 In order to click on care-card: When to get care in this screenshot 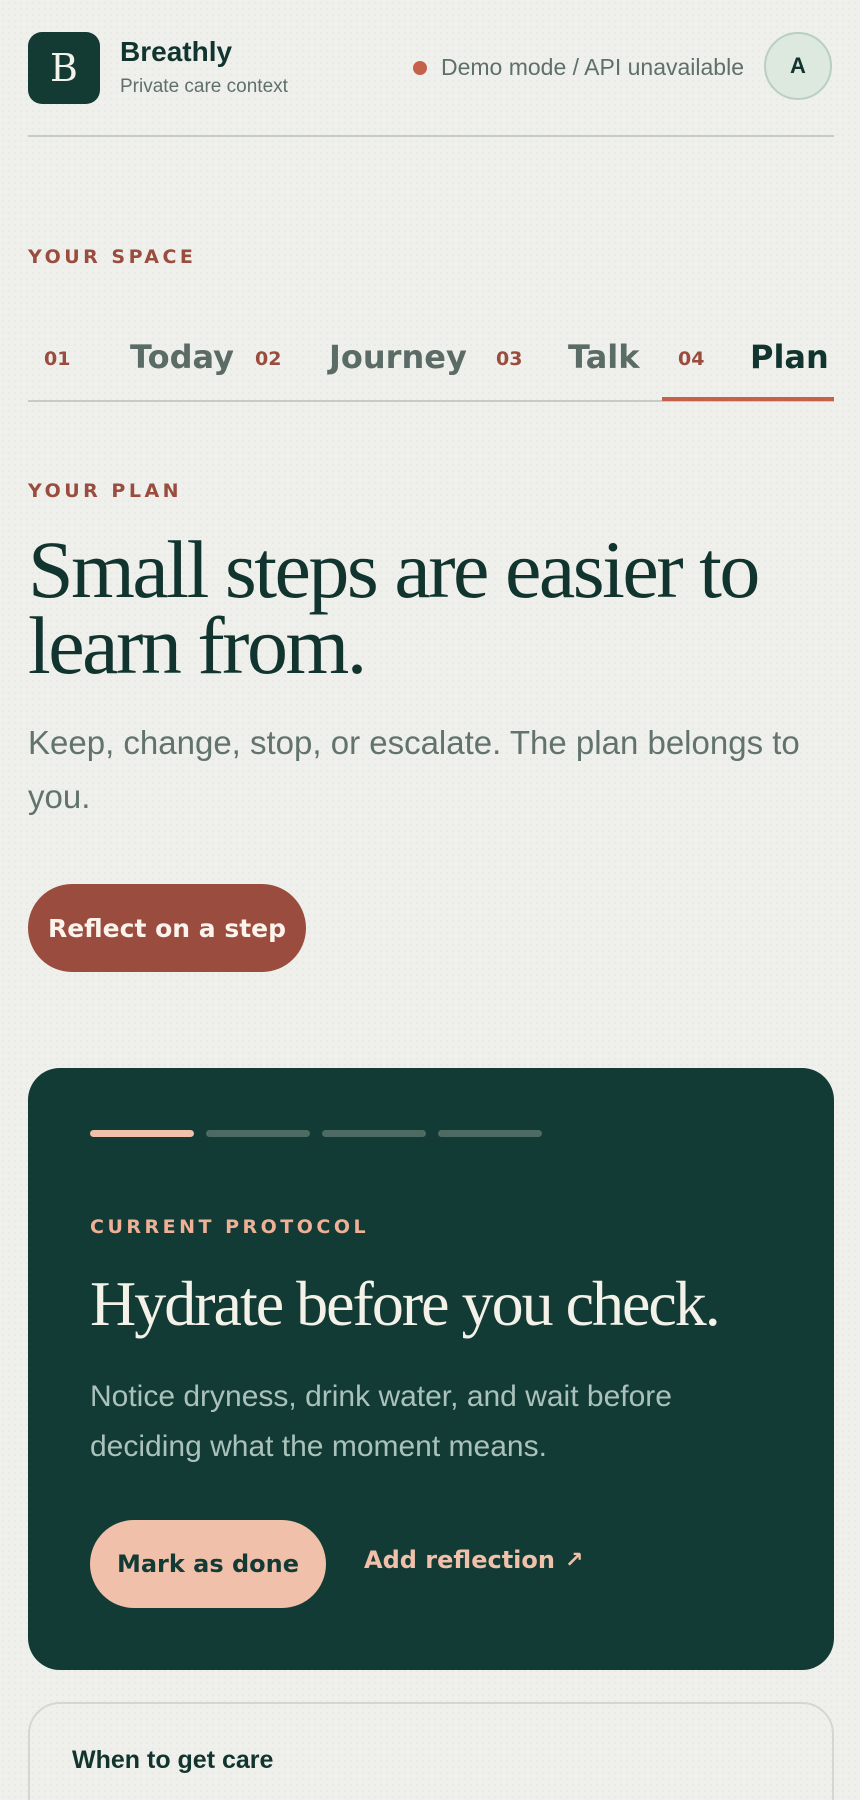, I will do `click(431, 1751)`.